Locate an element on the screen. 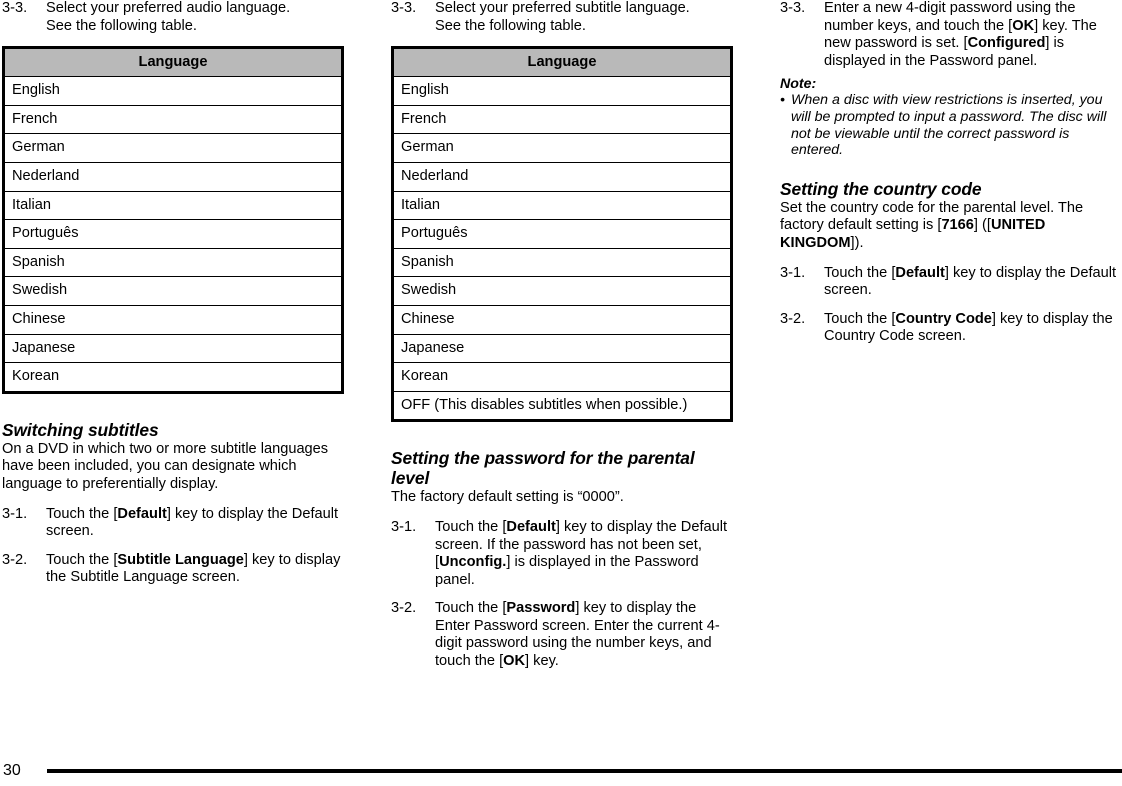  language-cell: French is located at coordinates (173, 119).